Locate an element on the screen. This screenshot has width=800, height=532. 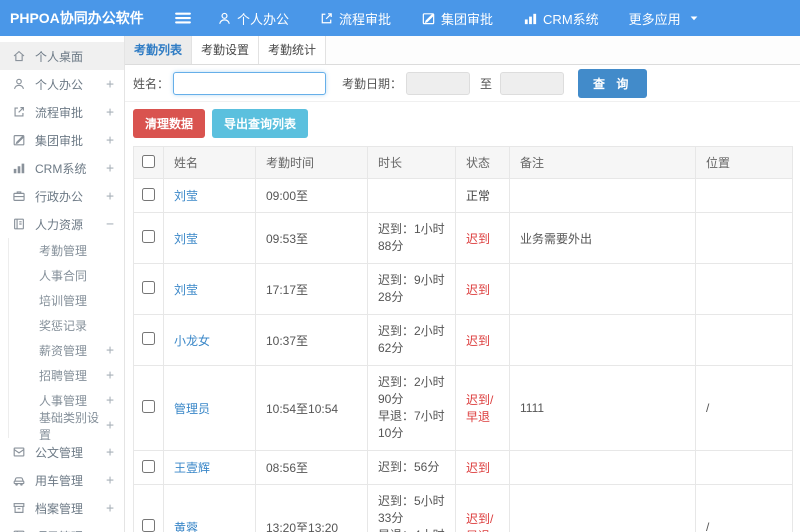
table-row: 刘莹 09:53至 迟到：1小时88分 迟到 业务需要外出 is located at coordinates (463, 238).